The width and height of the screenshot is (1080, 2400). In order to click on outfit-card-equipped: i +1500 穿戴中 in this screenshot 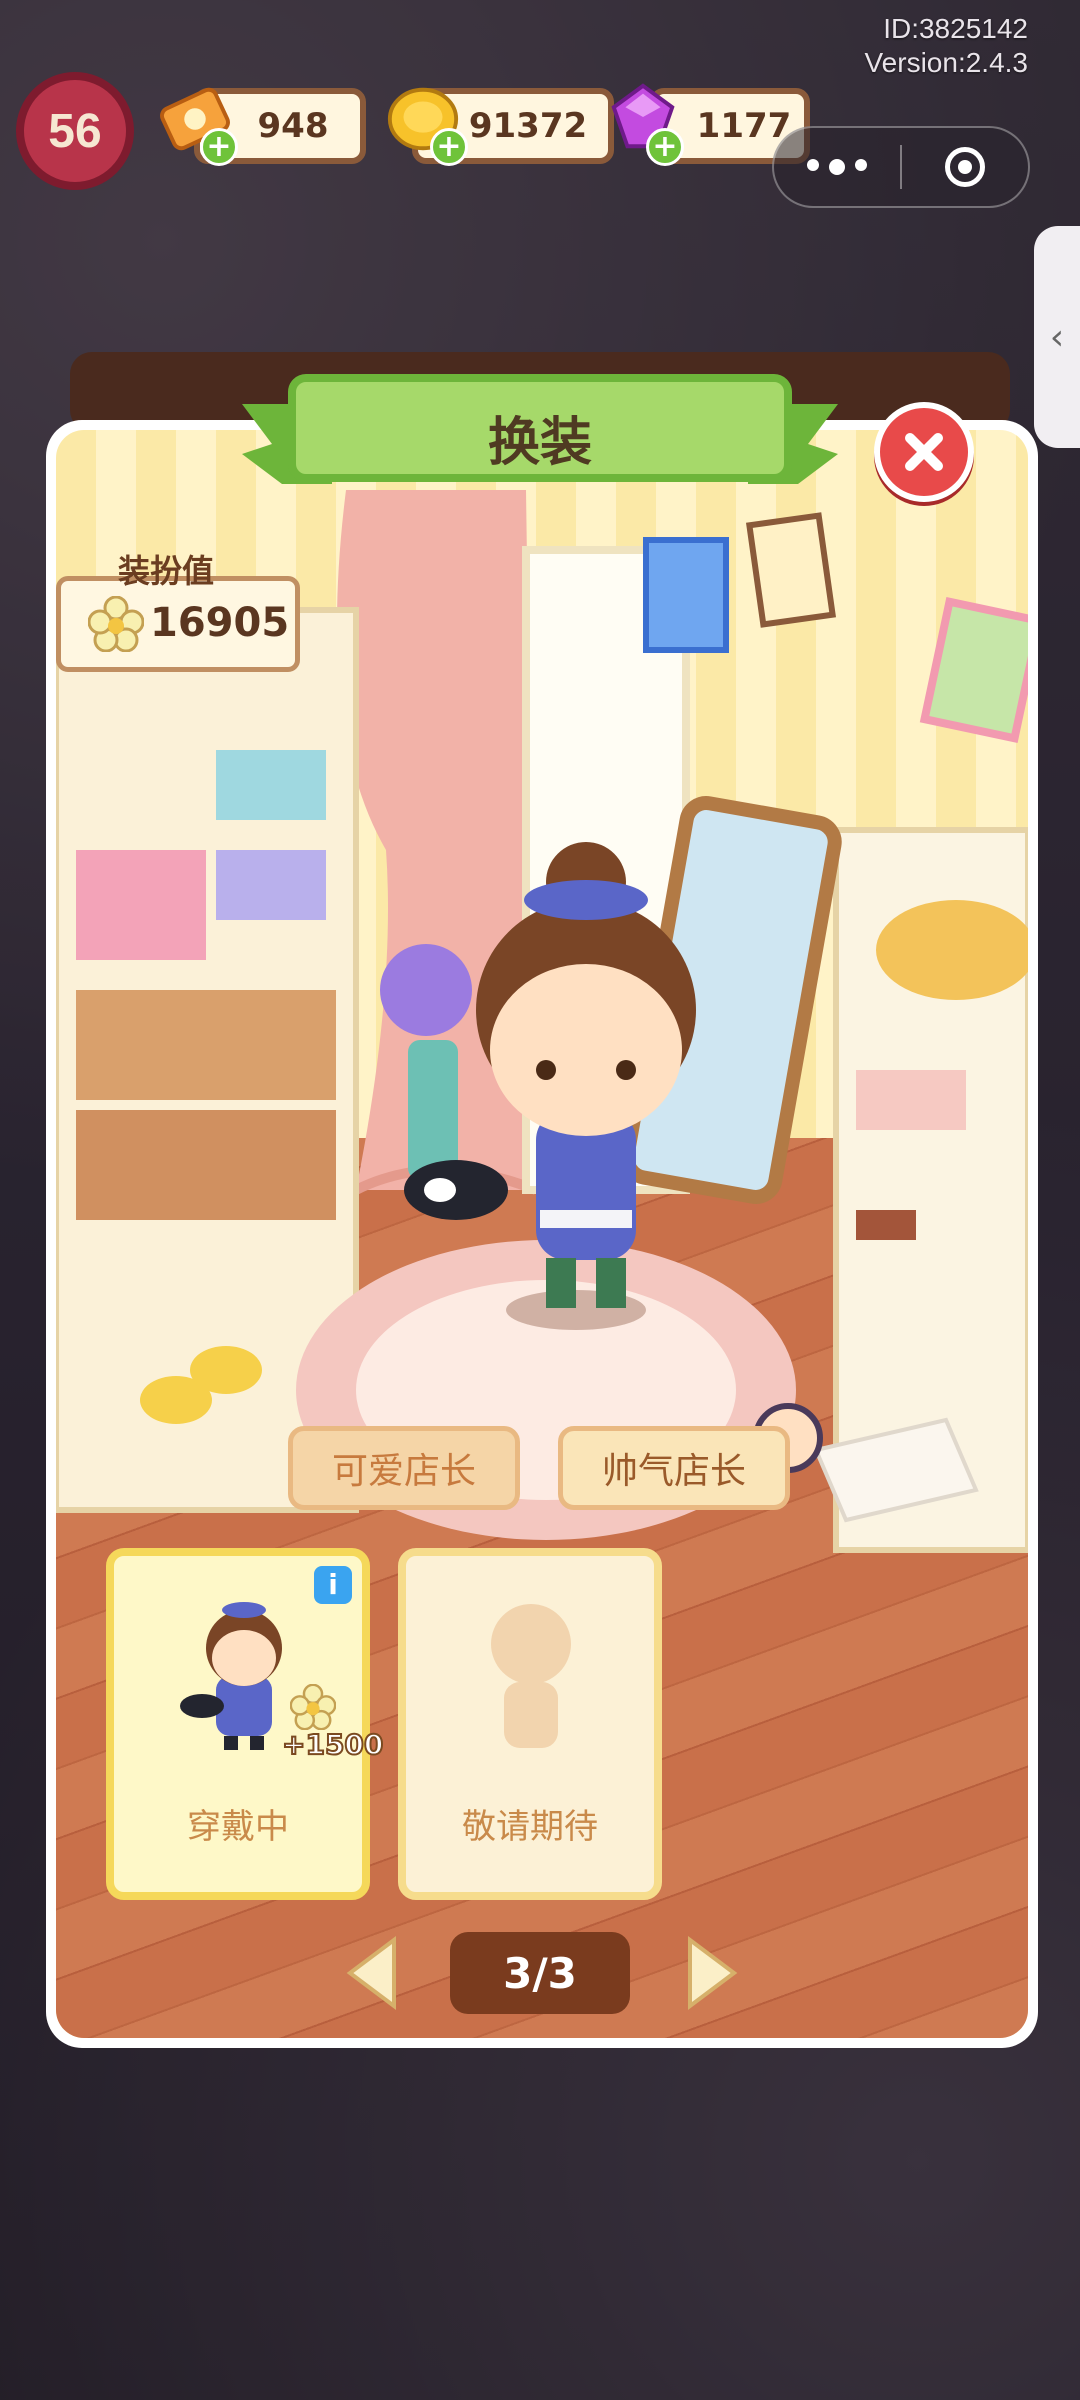, I will do `click(245, 1724)`.